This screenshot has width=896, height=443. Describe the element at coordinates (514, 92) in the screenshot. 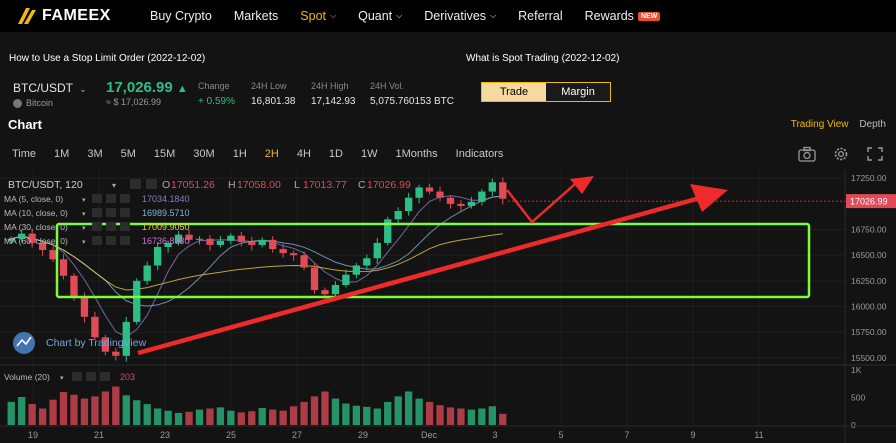

I see `trade-tab: Trade` at that location.